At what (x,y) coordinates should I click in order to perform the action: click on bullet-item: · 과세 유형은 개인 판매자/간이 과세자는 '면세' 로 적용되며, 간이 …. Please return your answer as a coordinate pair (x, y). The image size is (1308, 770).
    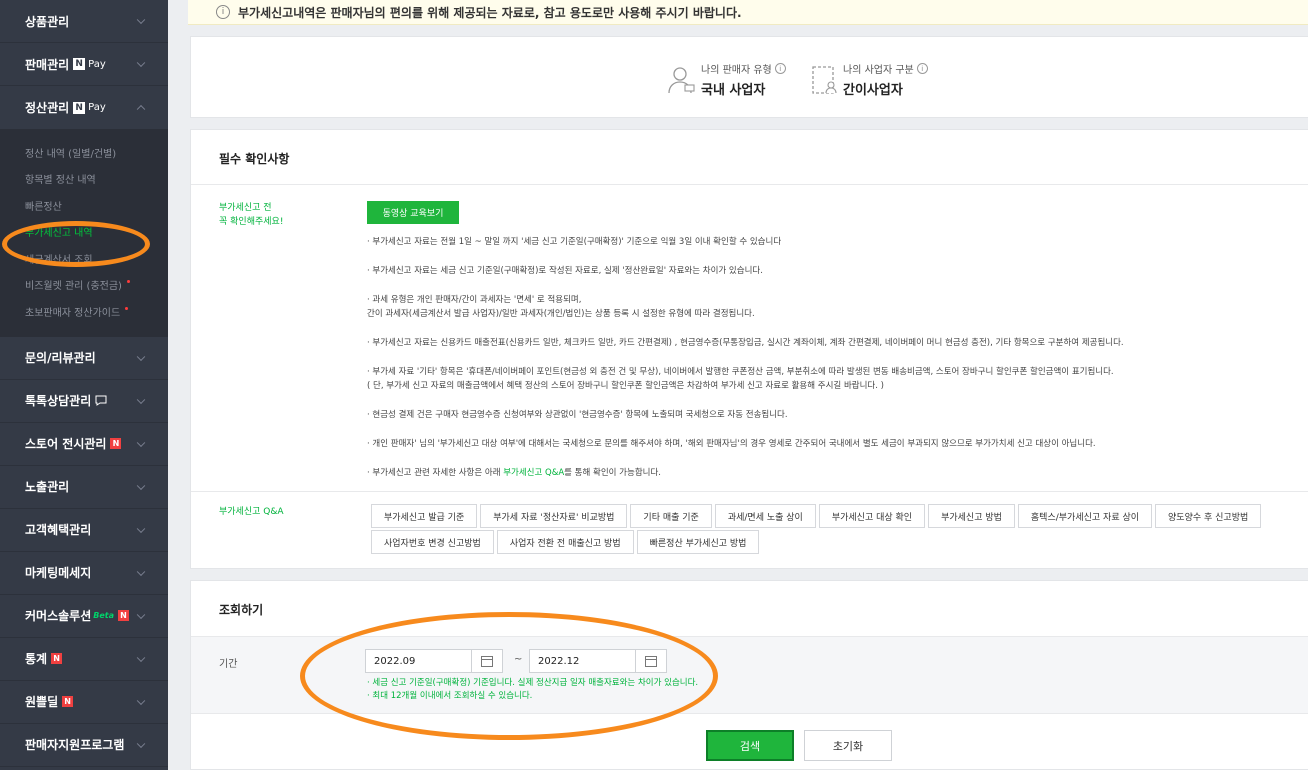
    Looking at the image, I should click on (561, 307).